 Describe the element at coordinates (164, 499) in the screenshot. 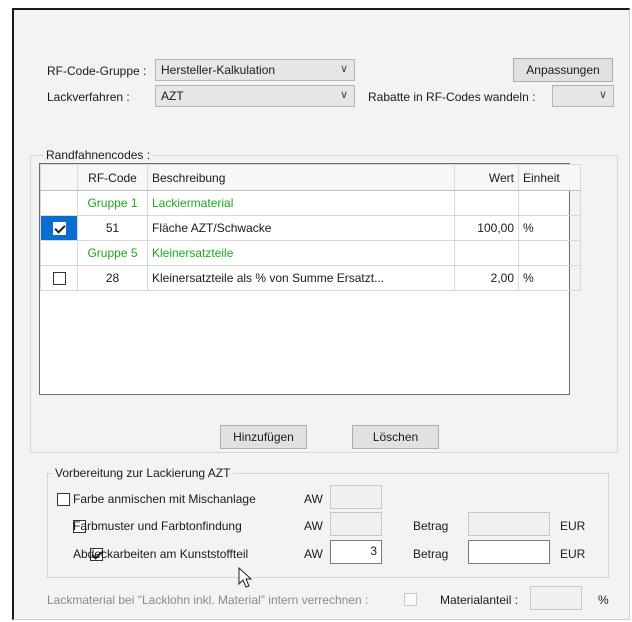

I see `farbe-label: Farbe anmischen mit Mischanlage` at that location.